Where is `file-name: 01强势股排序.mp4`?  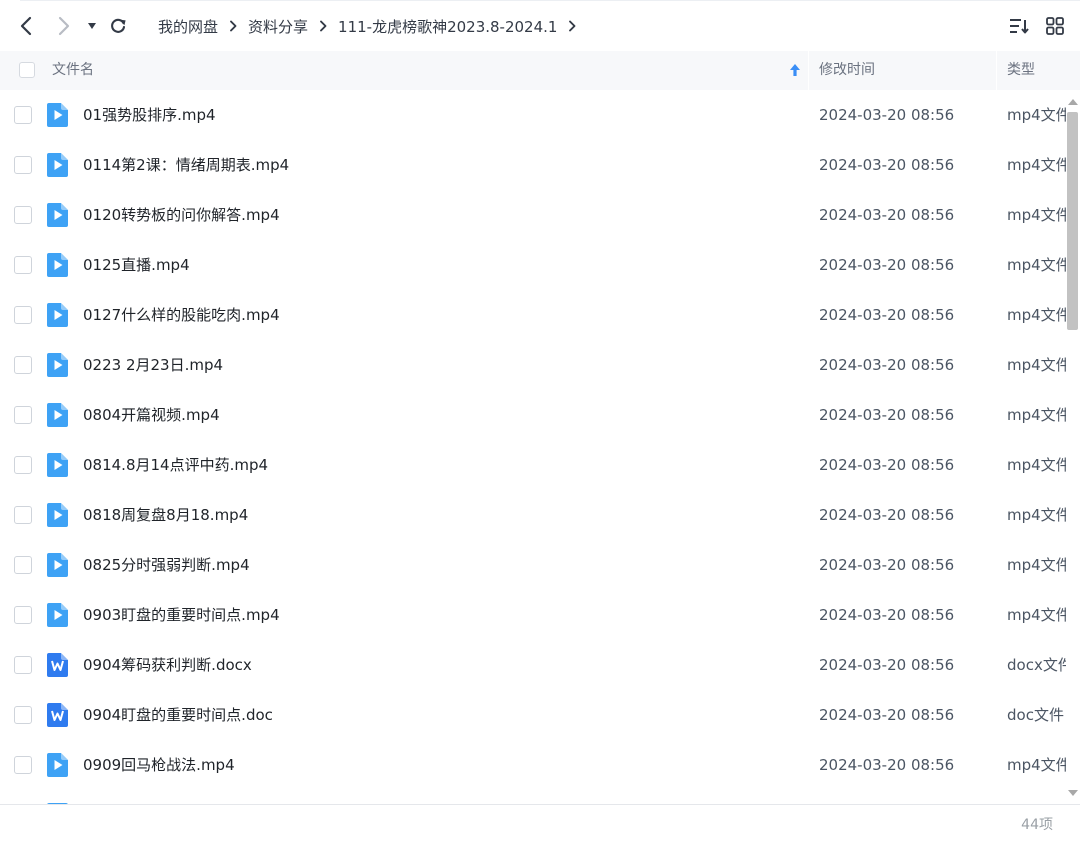 file-name: 01强势股排序.mp4 is located at coordinates (149, 115).